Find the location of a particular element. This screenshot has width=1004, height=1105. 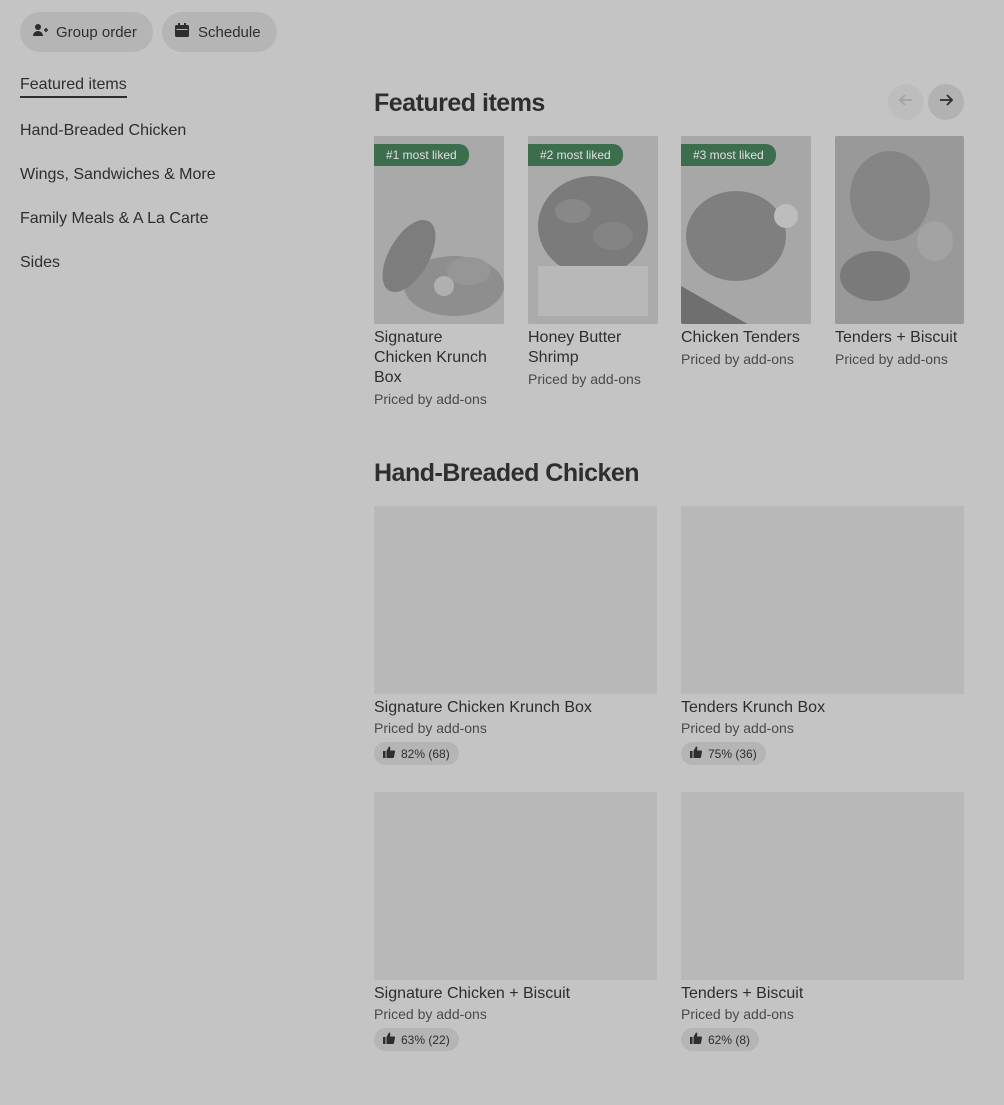

rating-text: 75% (36) is located at coordinates (732, 753).